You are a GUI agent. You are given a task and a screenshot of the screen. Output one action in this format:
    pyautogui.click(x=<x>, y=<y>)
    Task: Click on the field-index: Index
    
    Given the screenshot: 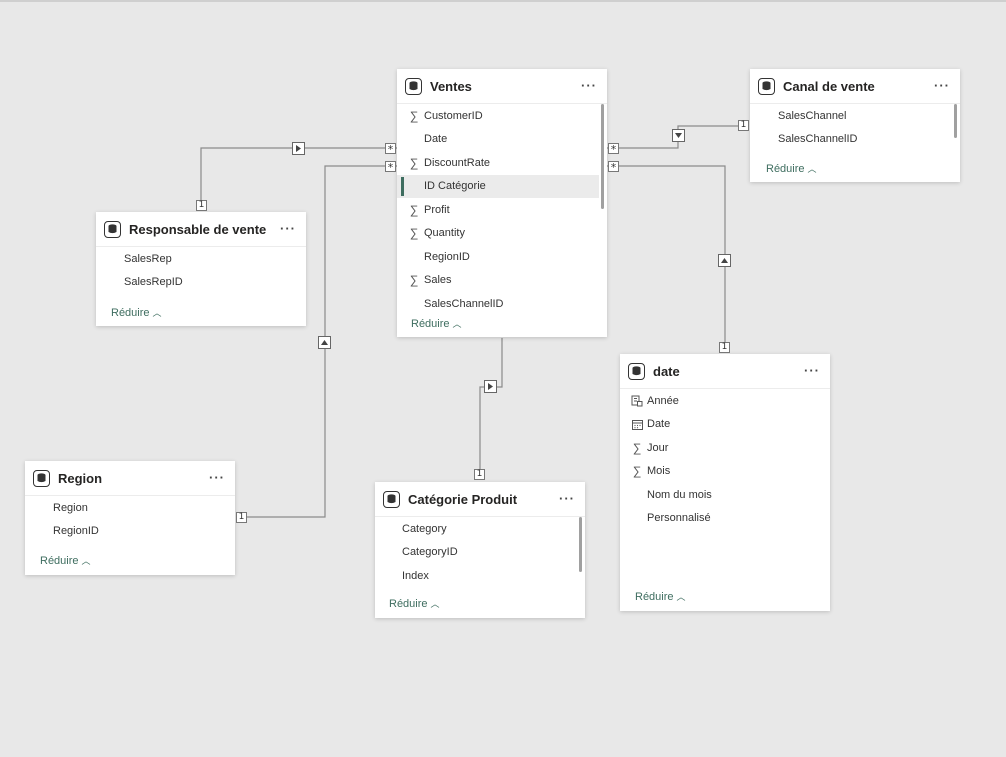 What is the action you would take?
    pyautogui.click(x=480, y=576)
    